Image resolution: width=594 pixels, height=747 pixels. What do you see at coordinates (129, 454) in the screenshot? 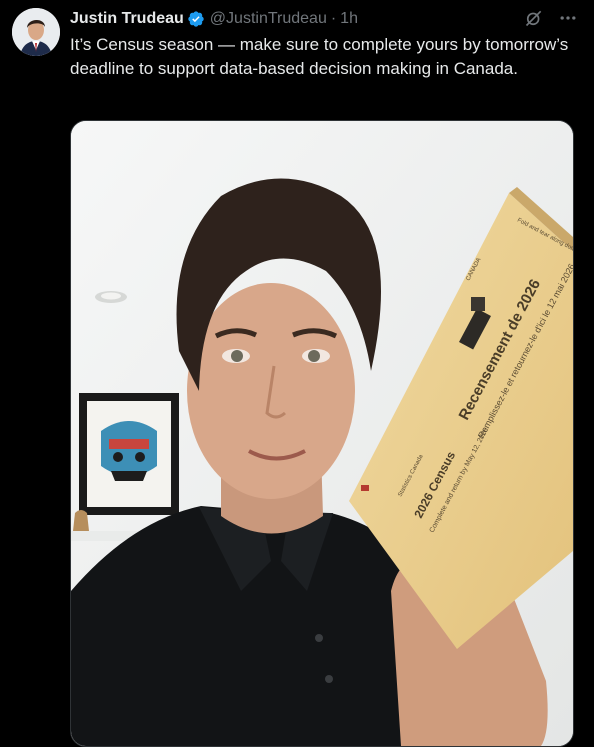
I see `framed-art` at bounding box center [129, 454].